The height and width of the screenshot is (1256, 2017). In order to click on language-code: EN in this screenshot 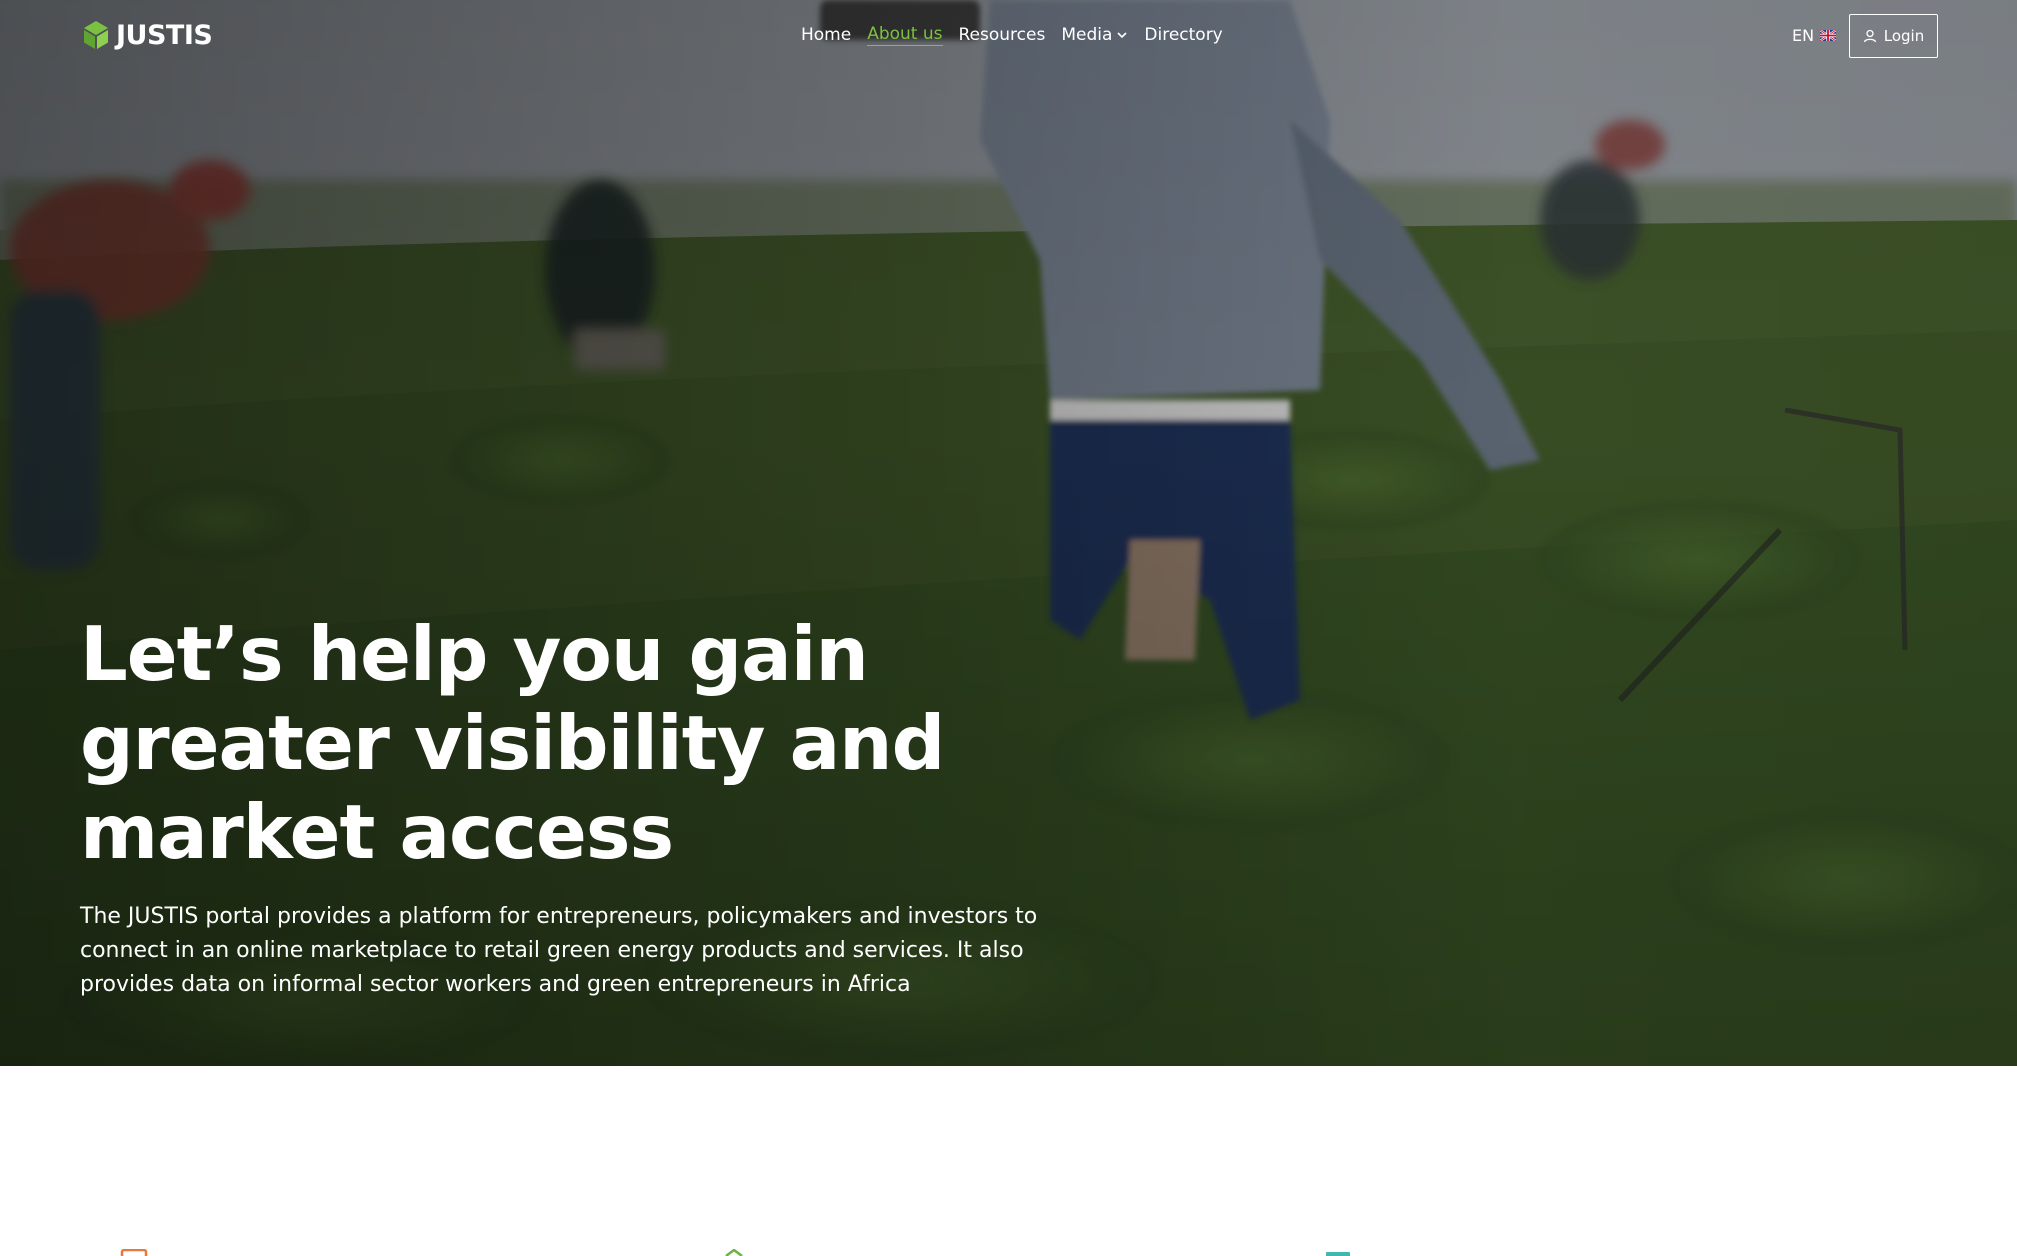, I will do `click(1803, 35)`.